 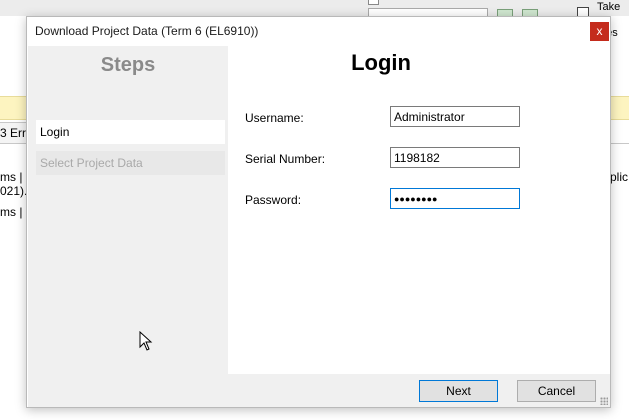 I want to click on steps-heading: Steps, so click(x=128, y=65).